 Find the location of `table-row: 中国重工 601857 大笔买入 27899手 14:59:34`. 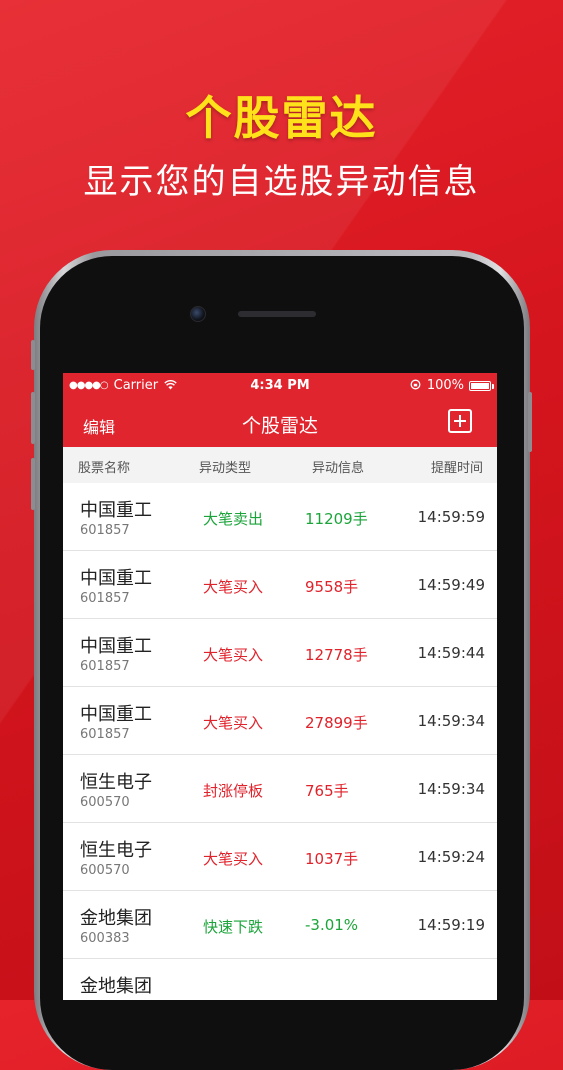

table-row: 中国重工 601857 大笔买入 27899手 14:59:34 is located at coordinates (280, 721).